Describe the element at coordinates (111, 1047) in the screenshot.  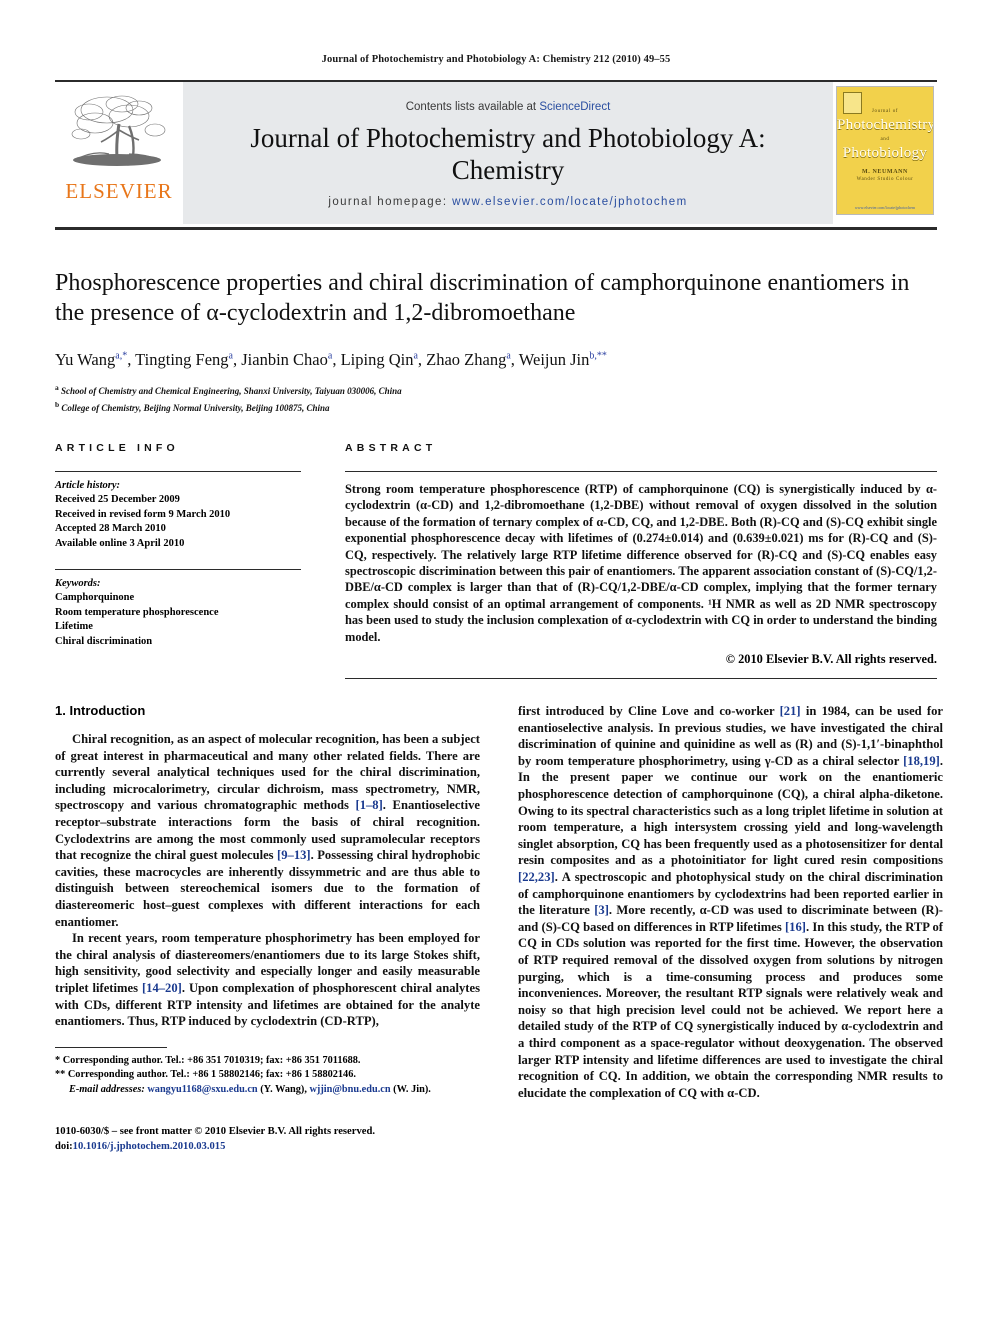
I see `footnote-rule` at that location.